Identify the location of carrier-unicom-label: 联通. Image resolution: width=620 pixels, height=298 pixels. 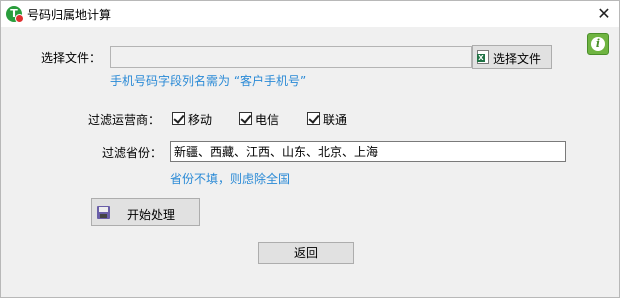
(335, 120).